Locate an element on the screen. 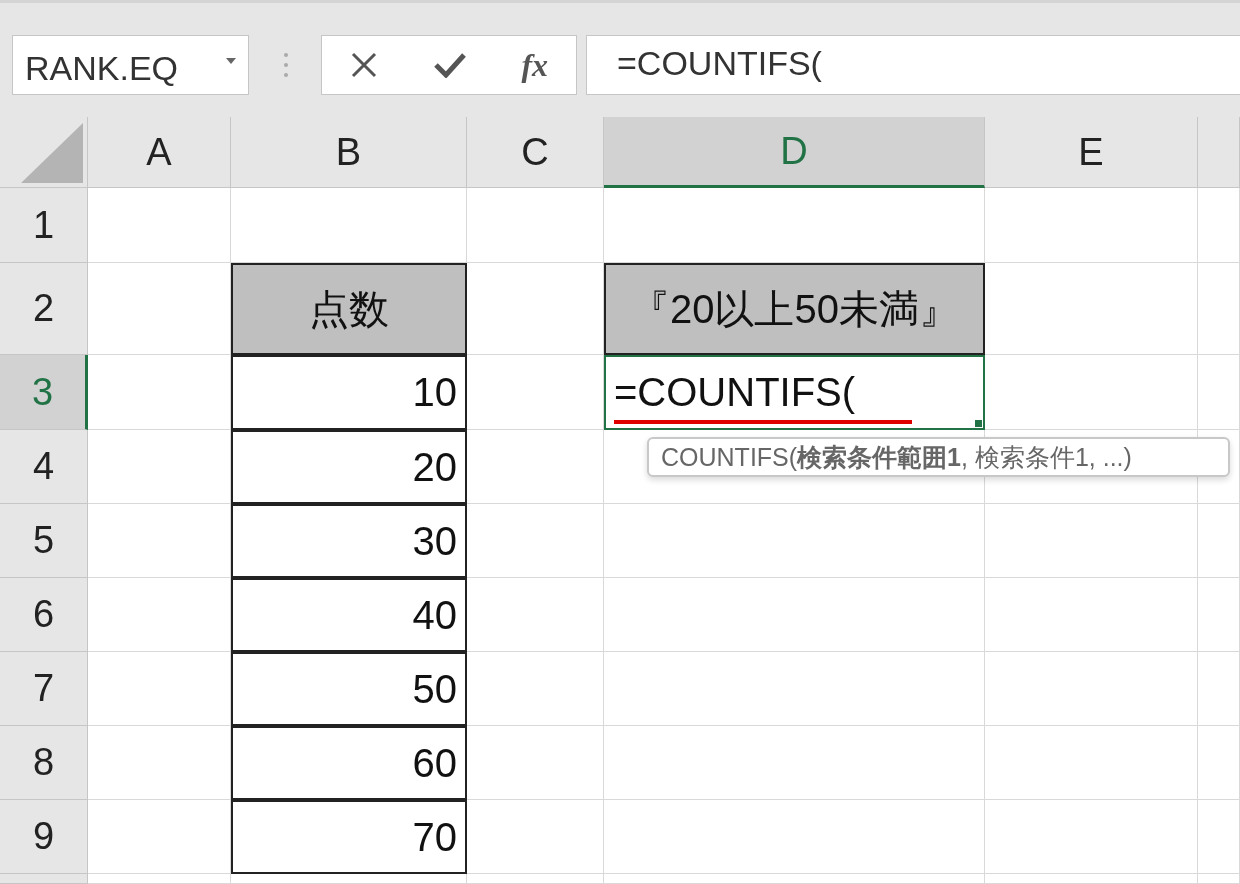 The image size is (1240, 884). row-header: 5 is located at coordinates (44, 541).